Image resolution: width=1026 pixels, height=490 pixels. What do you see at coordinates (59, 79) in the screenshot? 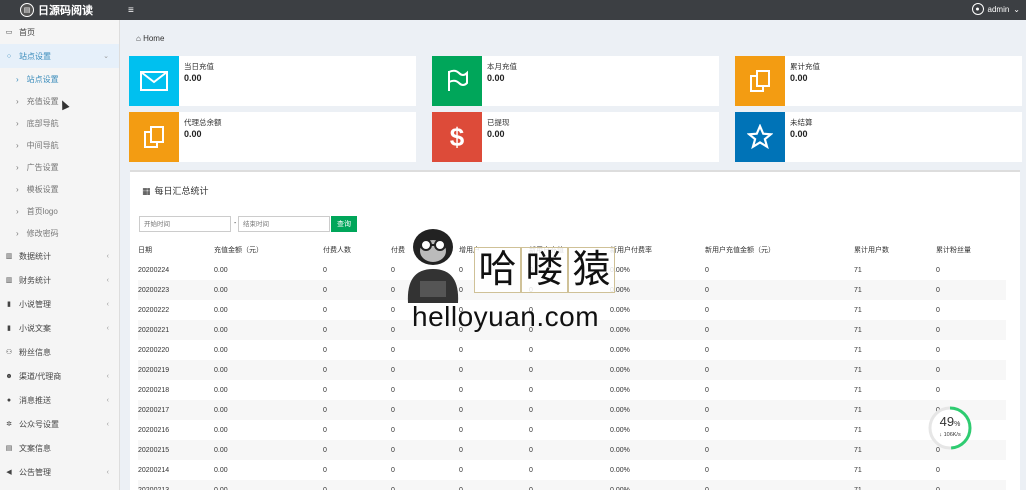
I see `sidebar-subitem-site-settings: › 站点设置` at bounding box center [59, 79].